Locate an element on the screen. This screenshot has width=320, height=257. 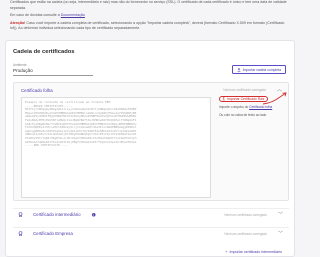
import-root-certificate-button: Importar Certificado Raiz is located at coordinates (243, 99).